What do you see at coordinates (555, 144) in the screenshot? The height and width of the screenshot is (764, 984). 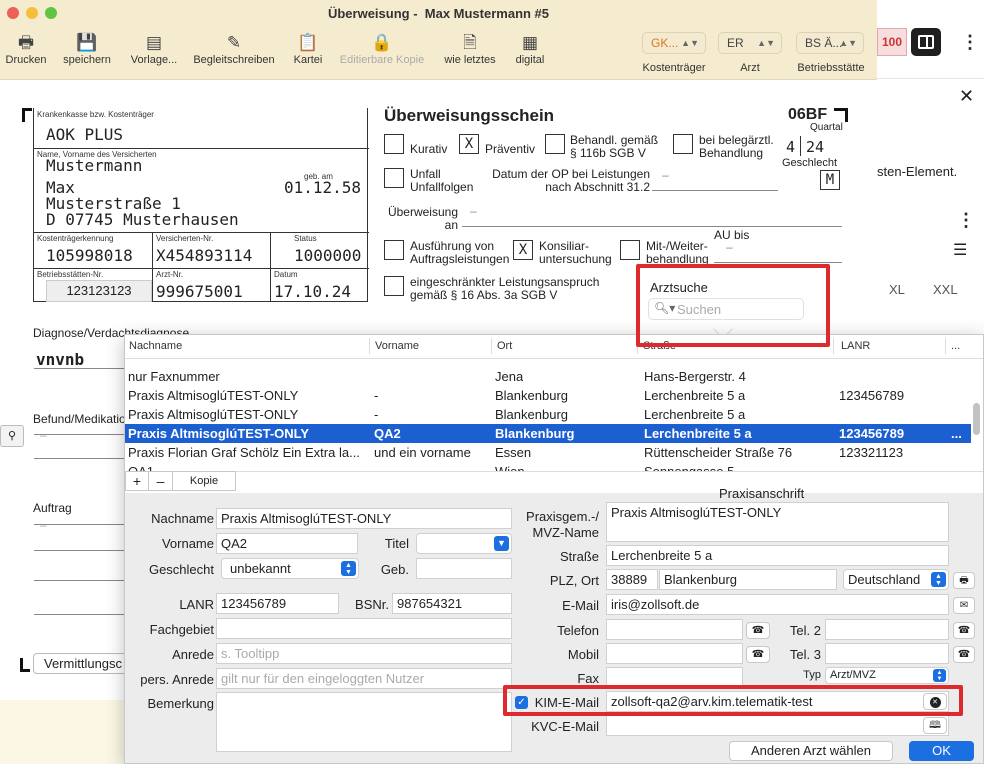 I see `behandl-checkbox` at bounding box center [555, 144].